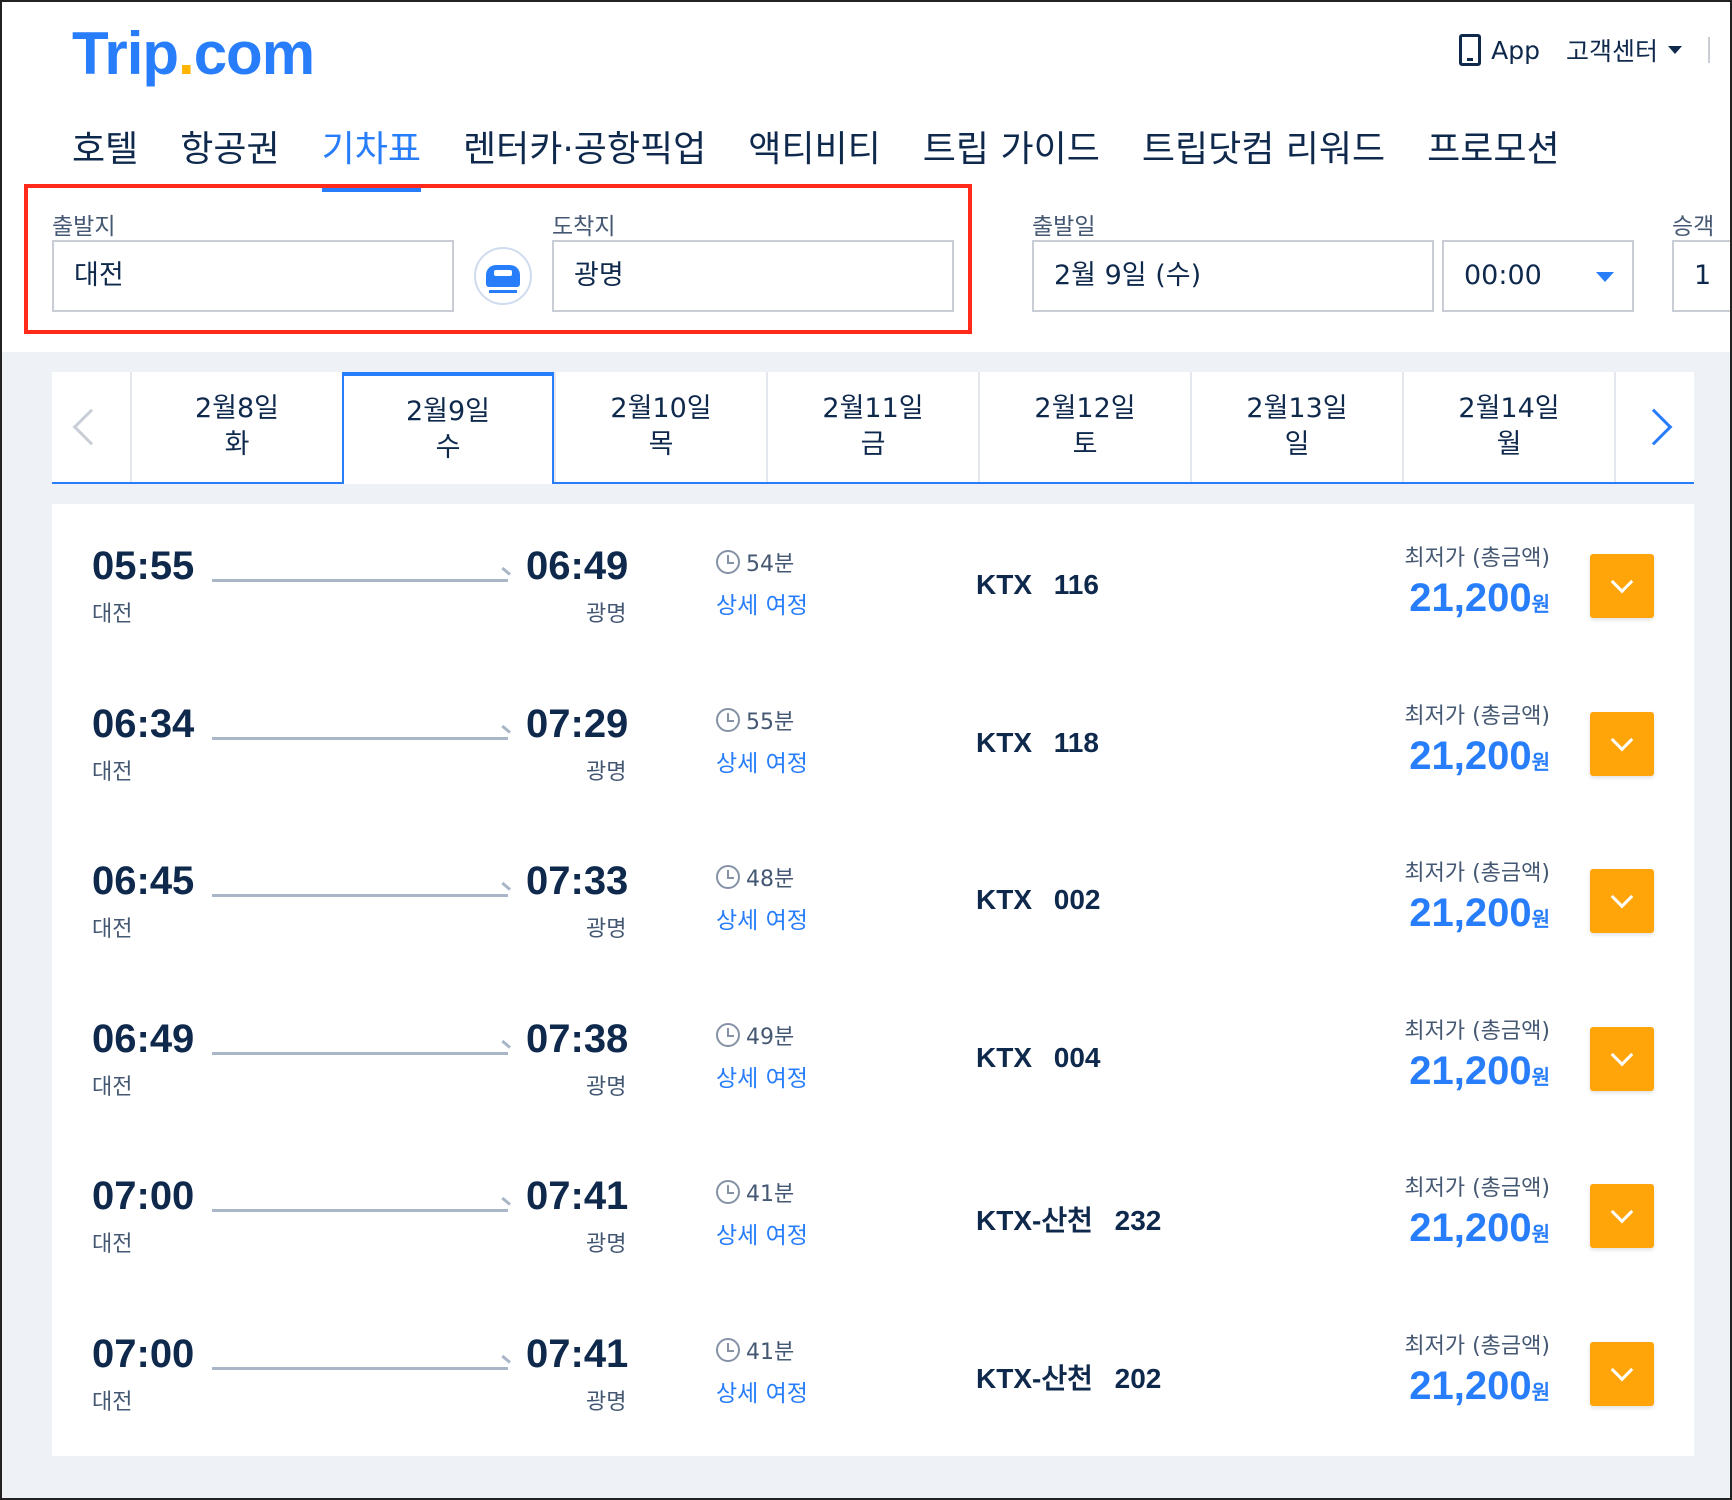 The width and height of the screenshot is (1732, 1500). What do you see at coordinates (1296, 427) in the screenshot?
I see `date-tab: 2월13일일` at bounding box center [1296, 427].